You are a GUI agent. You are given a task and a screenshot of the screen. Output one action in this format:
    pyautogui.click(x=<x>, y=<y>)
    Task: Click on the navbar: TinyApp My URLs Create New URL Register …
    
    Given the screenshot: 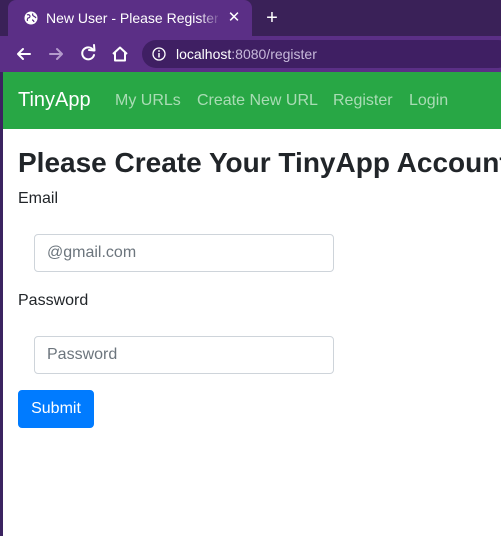 What is the action you would take?
    pyautogui.click(x=252, y=100)
    